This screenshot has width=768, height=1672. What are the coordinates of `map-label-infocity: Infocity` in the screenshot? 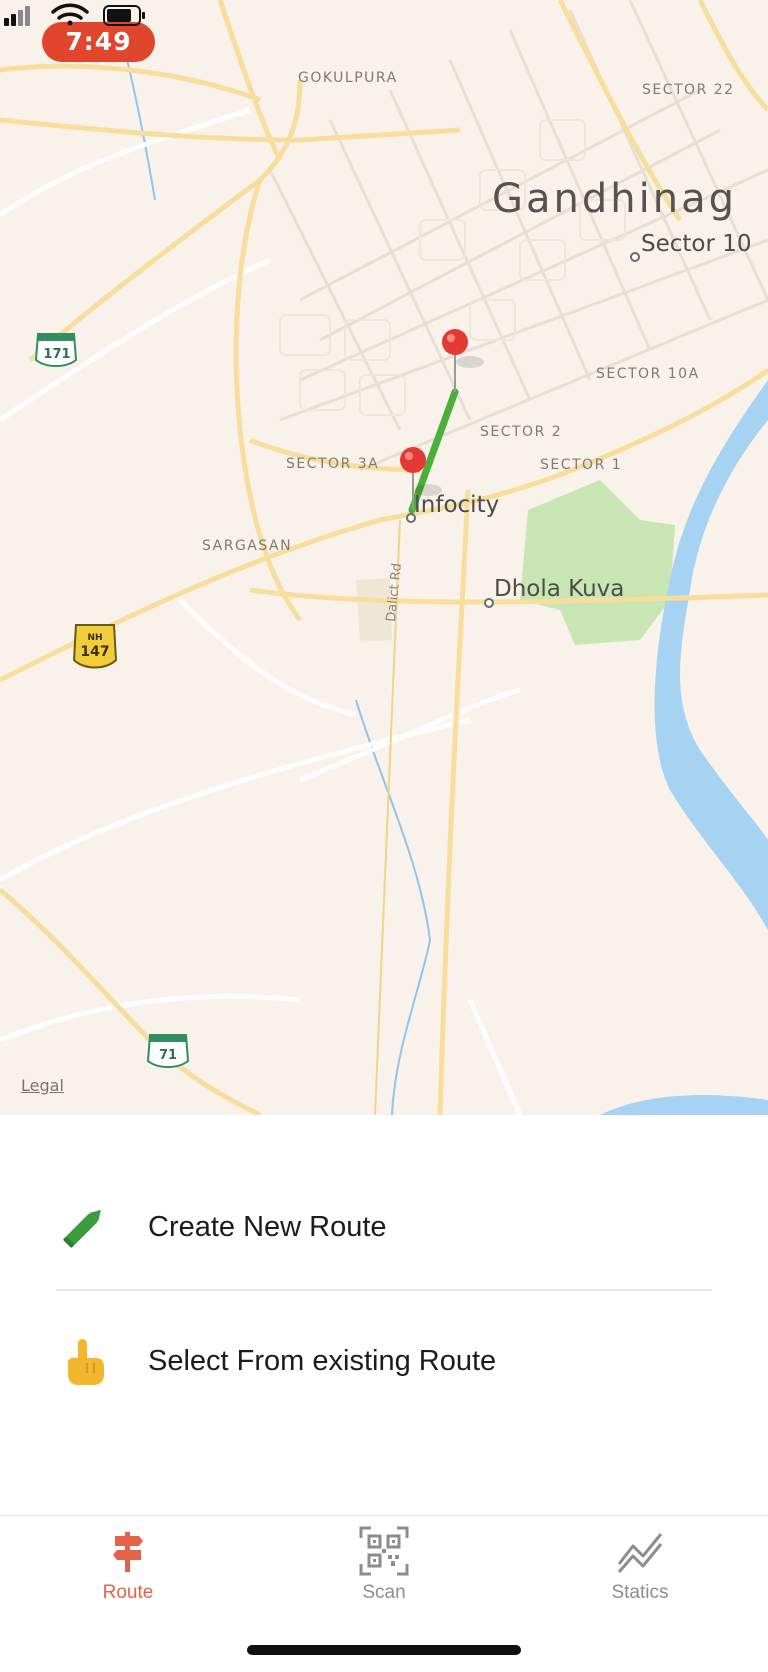 It's located at (457, 505).